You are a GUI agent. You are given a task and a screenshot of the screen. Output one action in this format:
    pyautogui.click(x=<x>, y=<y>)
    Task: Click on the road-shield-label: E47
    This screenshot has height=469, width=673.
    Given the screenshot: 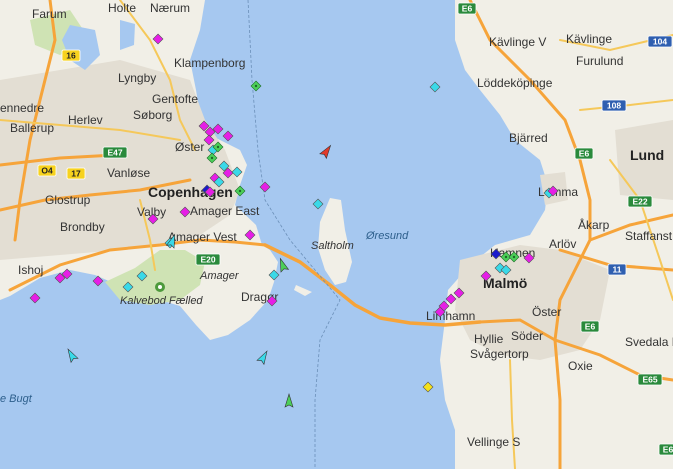 What is the action you would take?
    pyautogui.click(x=114, y=153)
    